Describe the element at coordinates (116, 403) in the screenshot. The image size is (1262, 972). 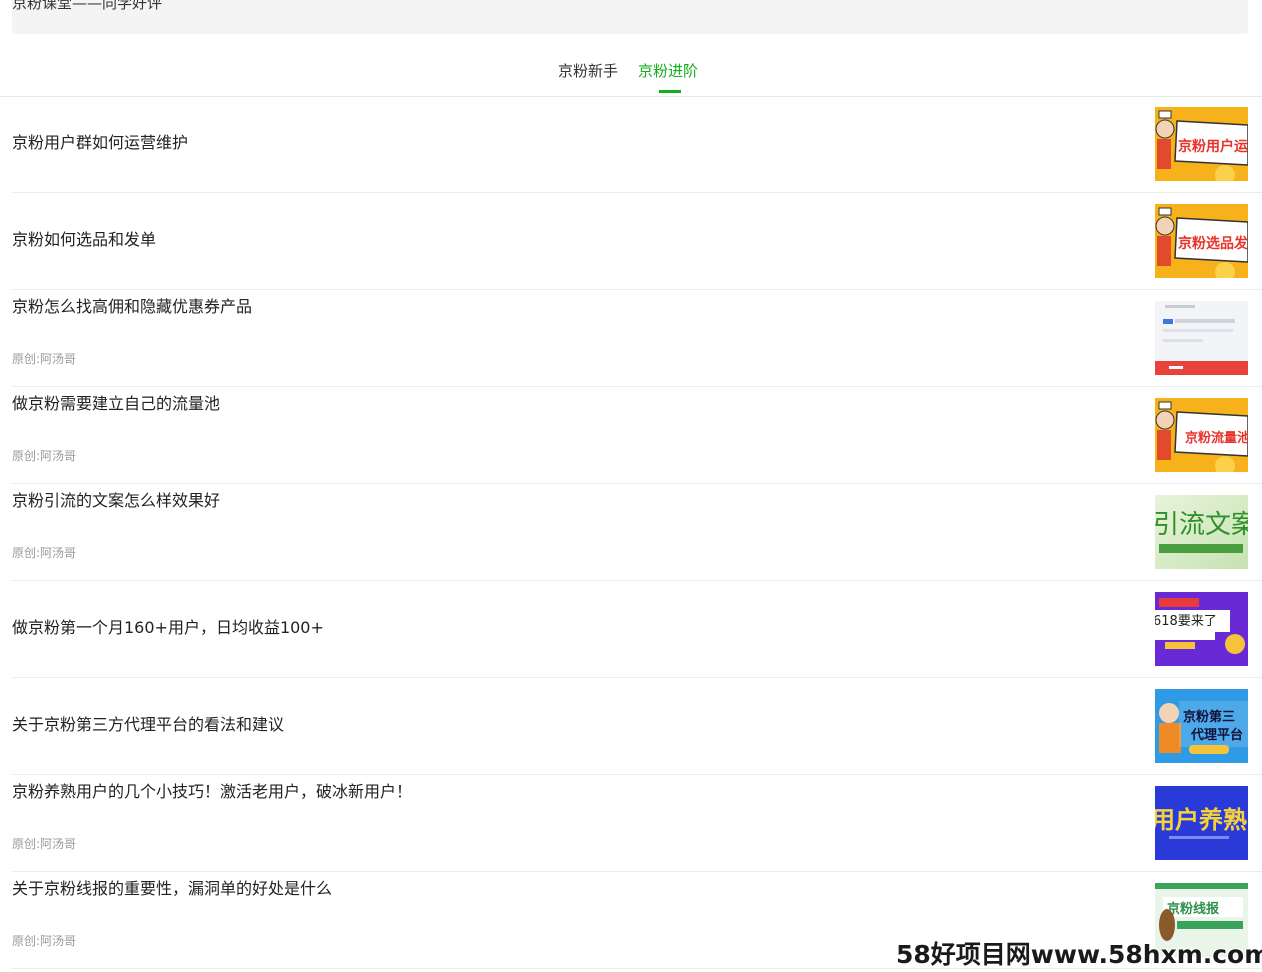
I see `article-title: 做京粉需要建立自己的流量池` at that location.